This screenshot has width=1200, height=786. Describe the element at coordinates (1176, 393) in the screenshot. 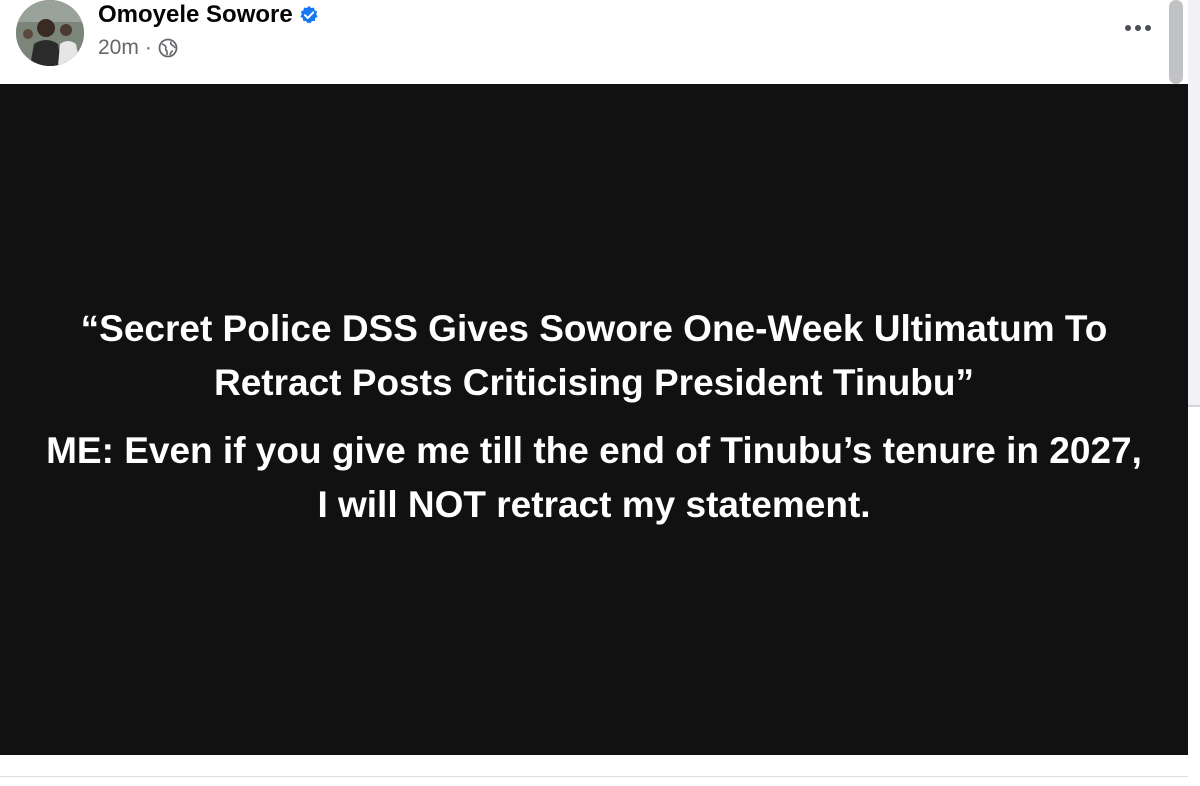

I see `scrollbar-track` at that location.